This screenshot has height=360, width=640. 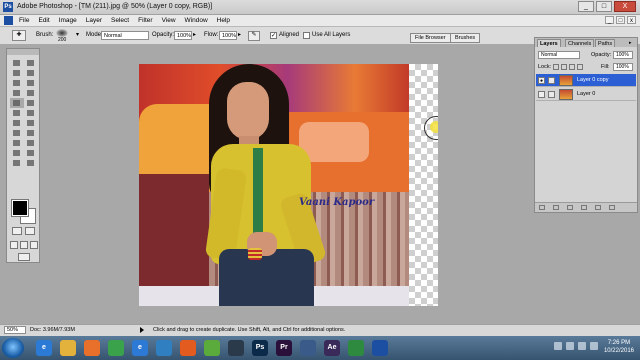 What do you see at coordinates (17, 133) in the screenshot?
I see `path-selection-tool-icon` at bounding box center [17, 133].